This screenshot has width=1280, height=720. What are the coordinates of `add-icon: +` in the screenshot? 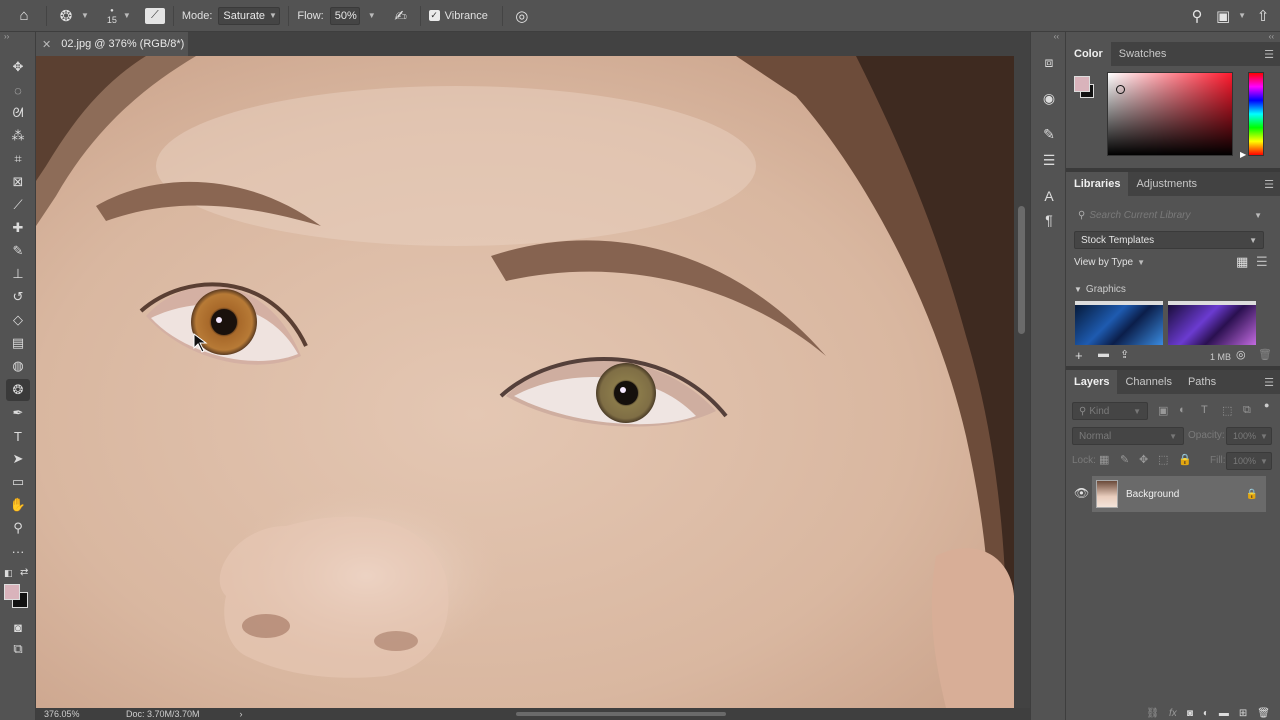 It's located at (1079, 355).